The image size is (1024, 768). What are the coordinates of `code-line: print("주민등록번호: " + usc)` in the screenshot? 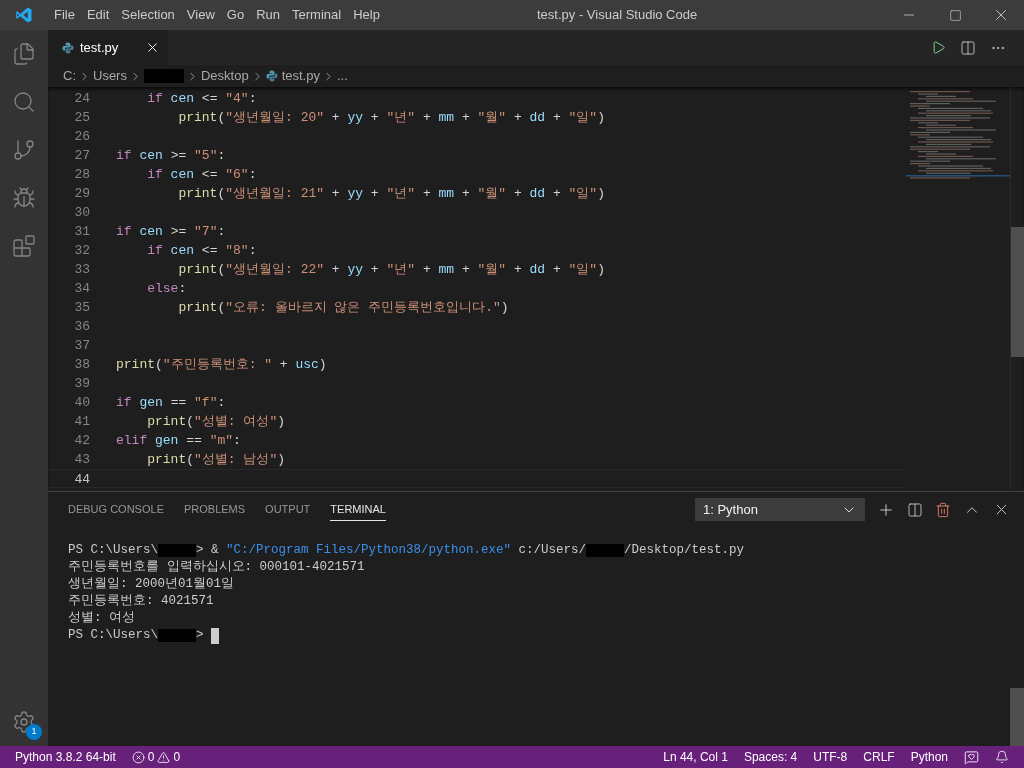 It's located at (221, 365).